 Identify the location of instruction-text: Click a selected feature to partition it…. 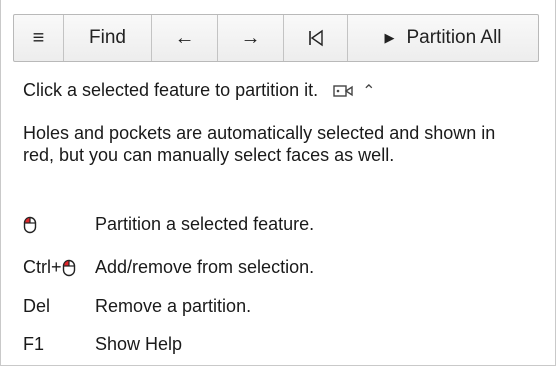
(171, 90).